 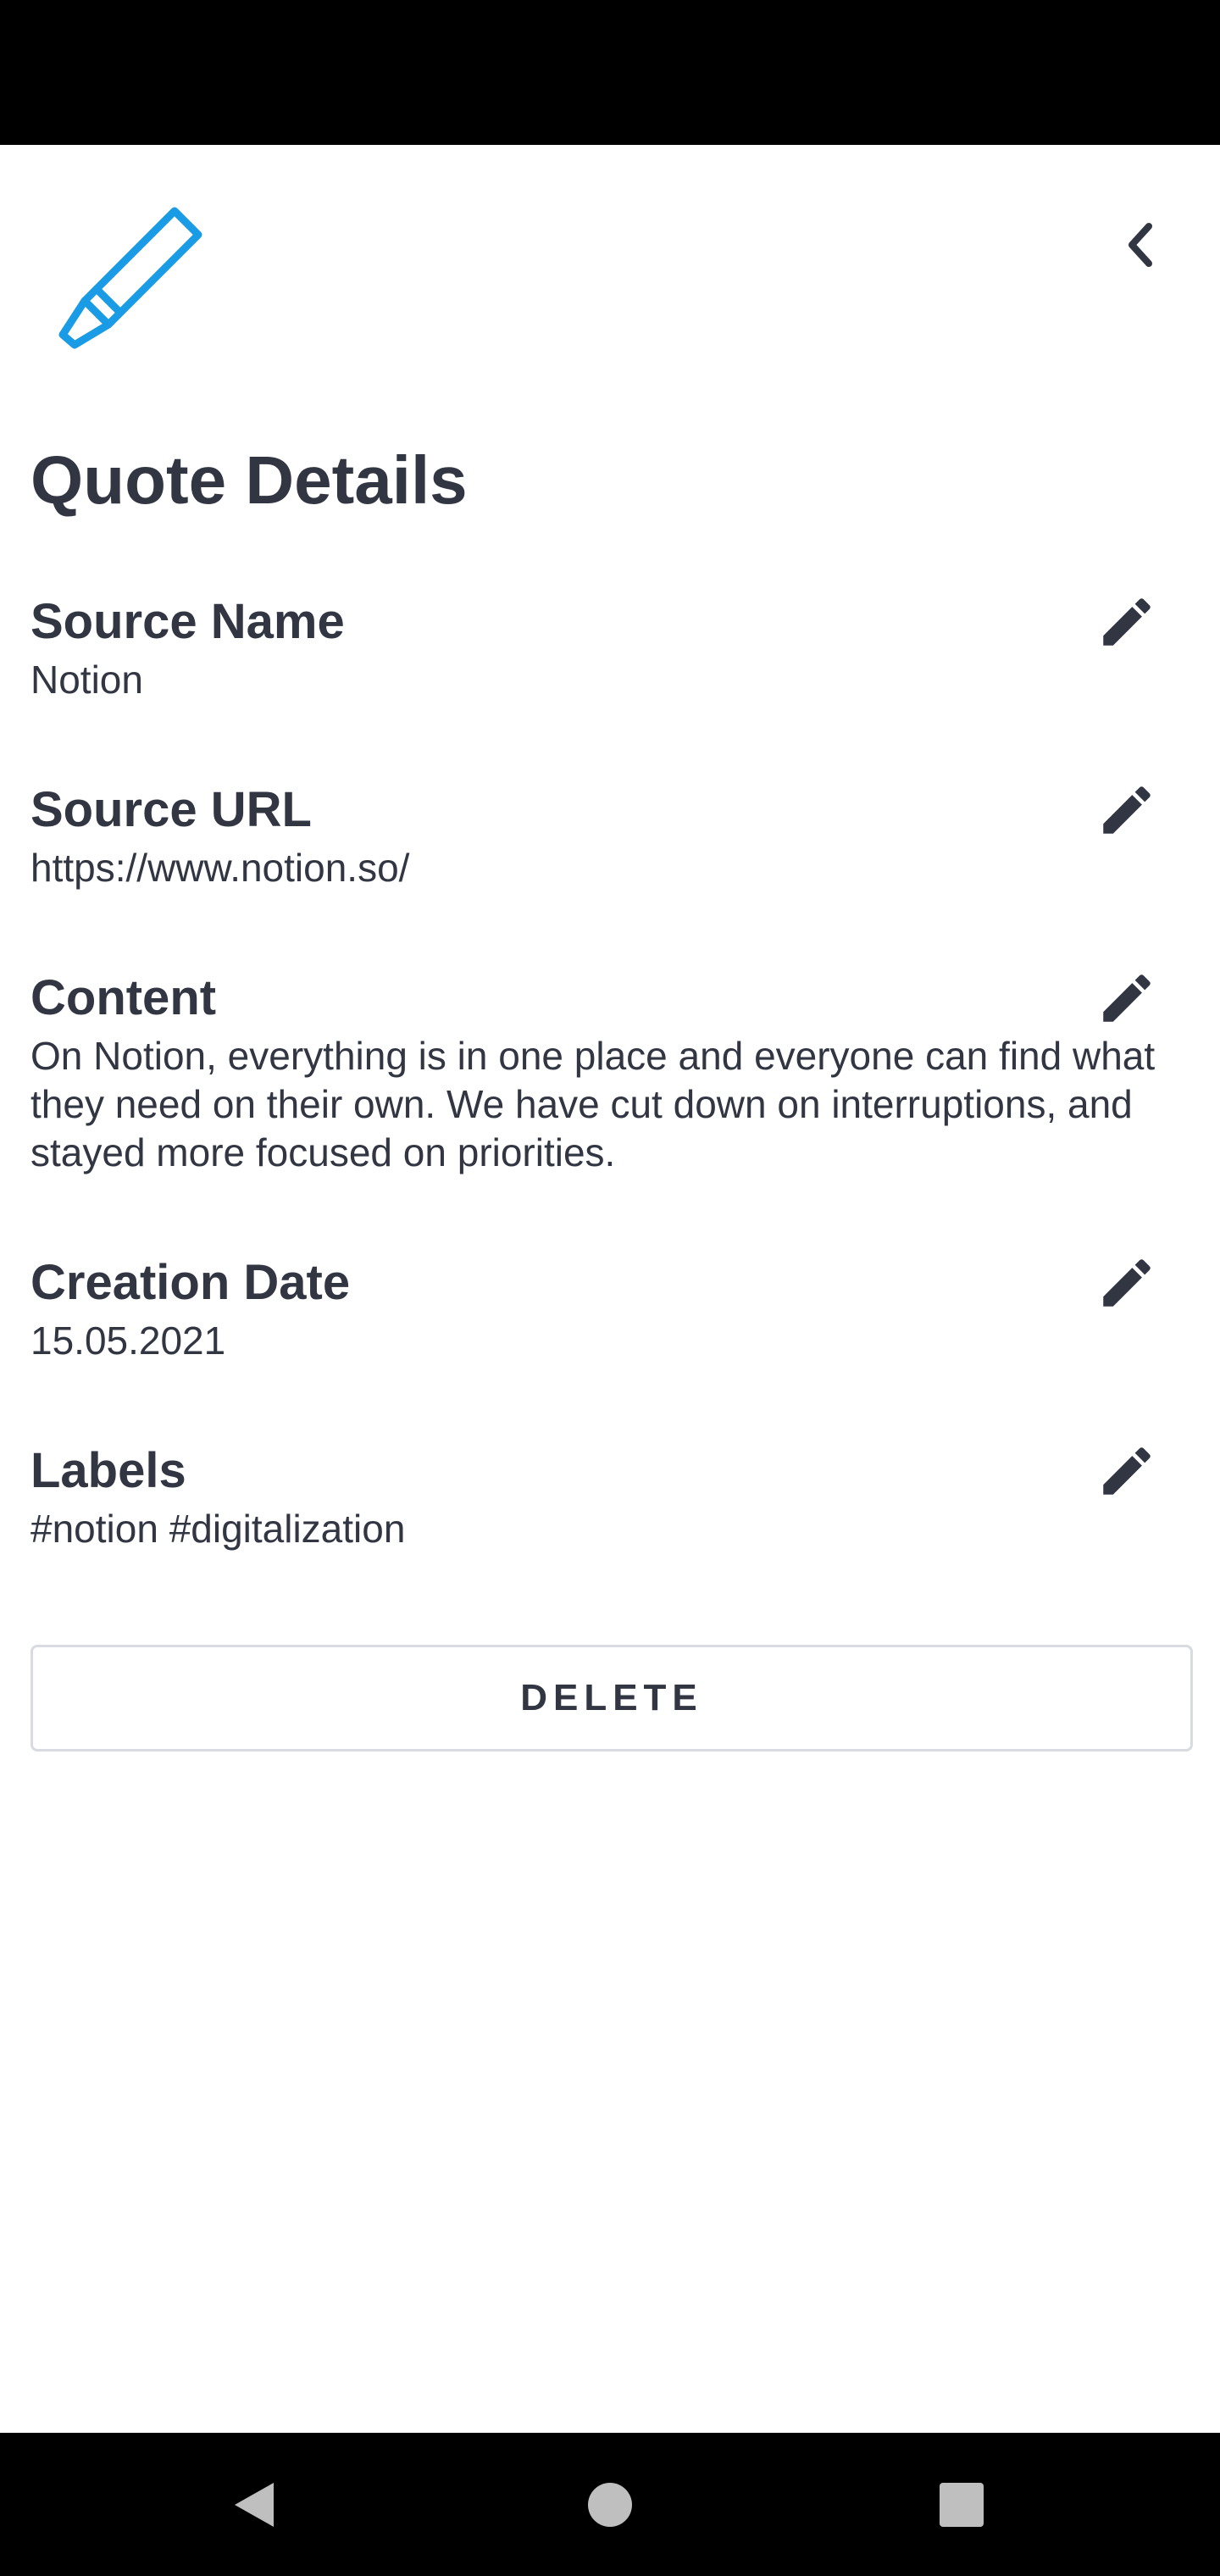 I want to click on field-label: Content, so click(x=123, y=997).